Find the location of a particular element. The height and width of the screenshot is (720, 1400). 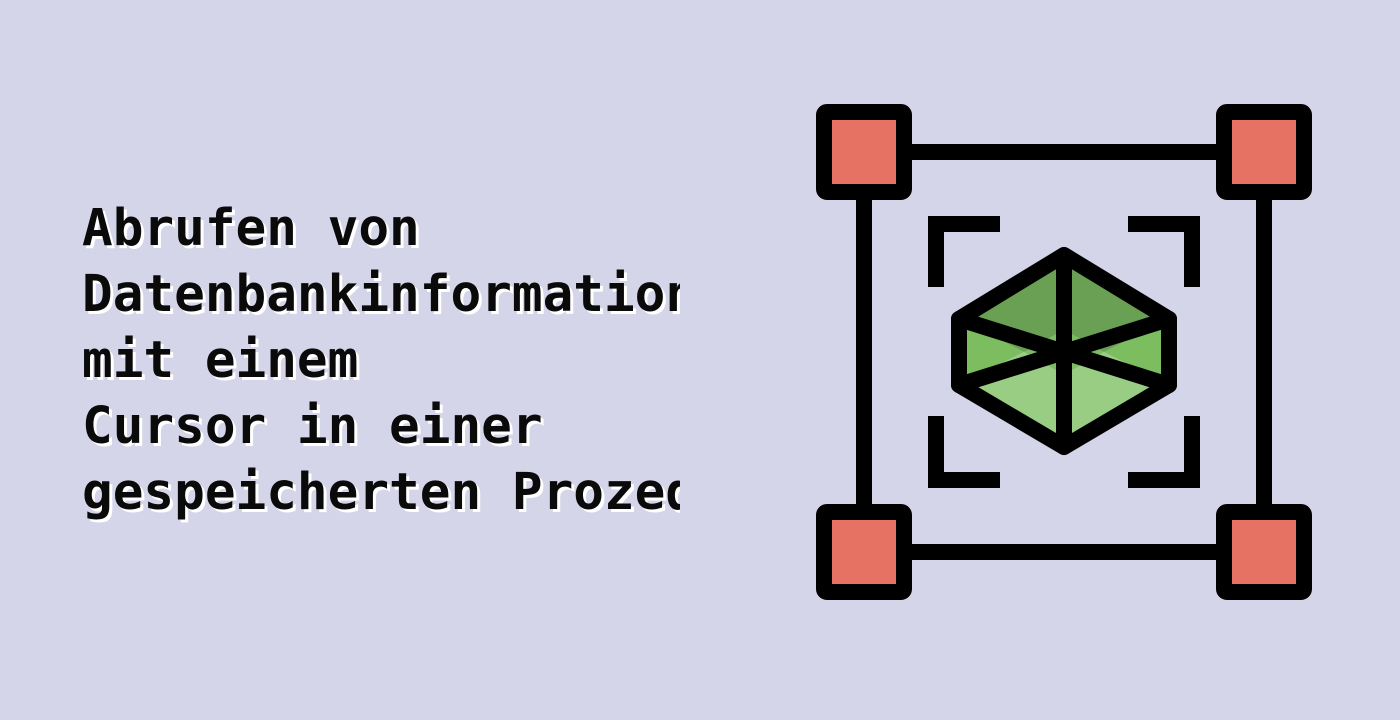

corner-handle-bottom-left is located at coordinates (864, 552).